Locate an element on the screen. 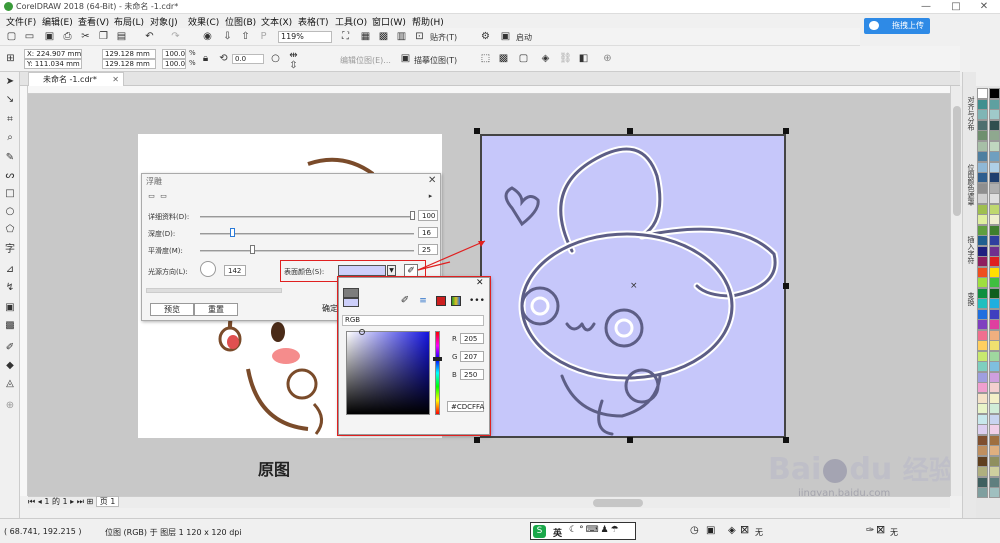 Image resolution: width=1000 pixels, height=543 pixels. docker-tab-transform: 变换 is located at coordinates (970, 299).